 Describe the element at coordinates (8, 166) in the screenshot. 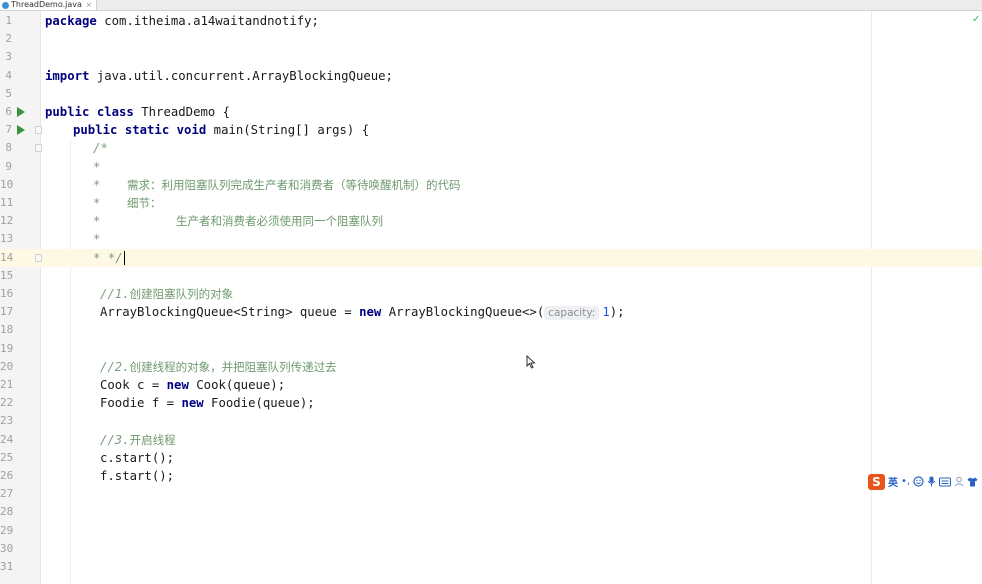

I see `line-number: 9` at that location.